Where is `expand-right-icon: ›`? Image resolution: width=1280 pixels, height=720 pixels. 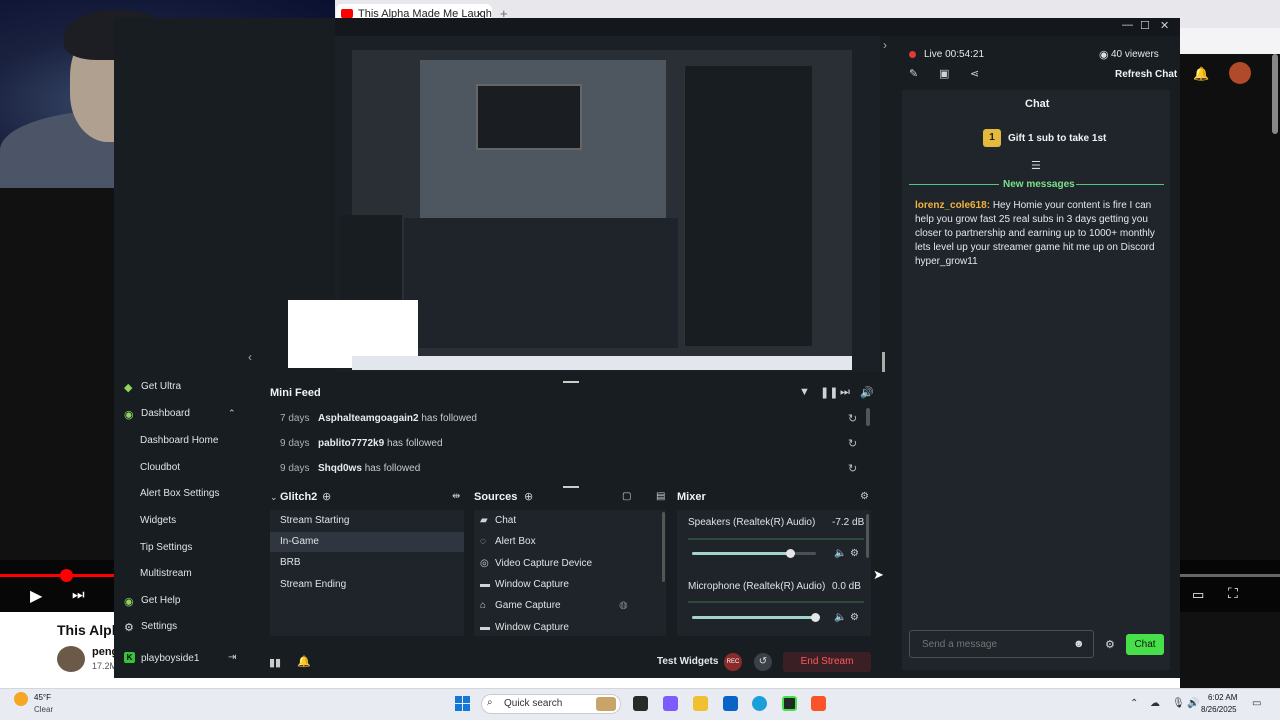
expand-right-icon: › is located at coordinates (885, 45).